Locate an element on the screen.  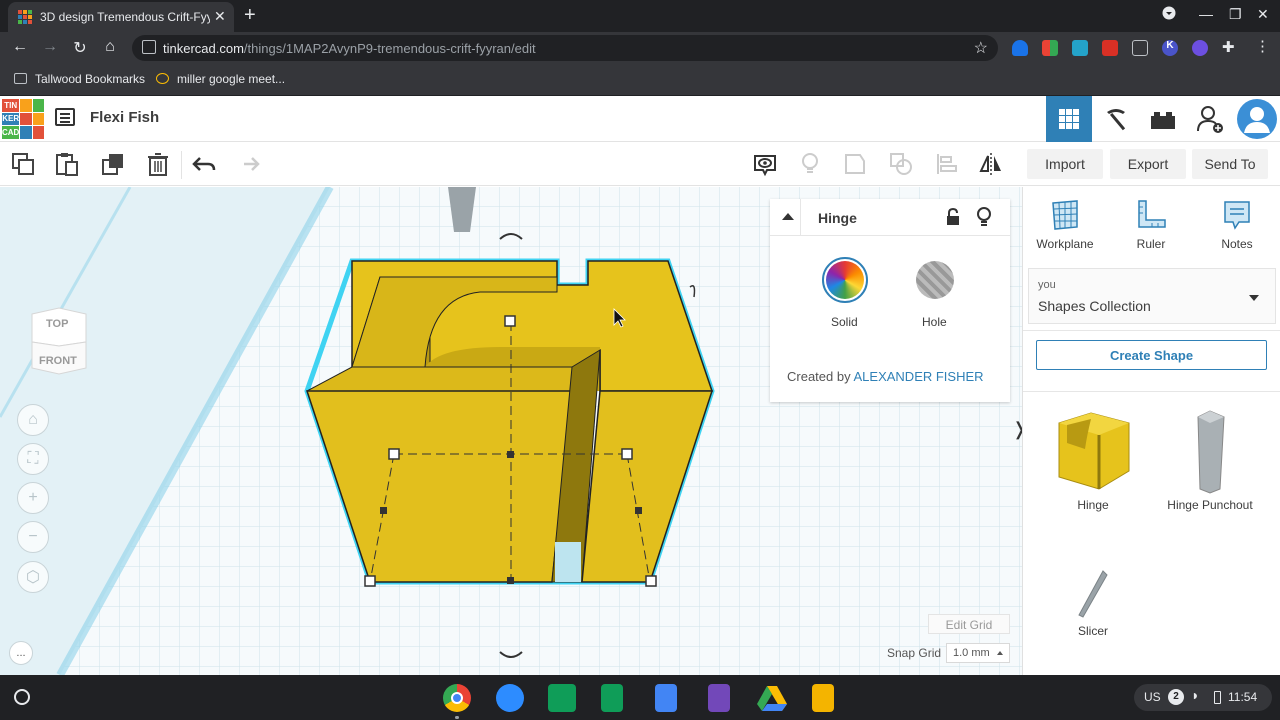
home-icon: ⌂ is located at coordinates (110, 47).